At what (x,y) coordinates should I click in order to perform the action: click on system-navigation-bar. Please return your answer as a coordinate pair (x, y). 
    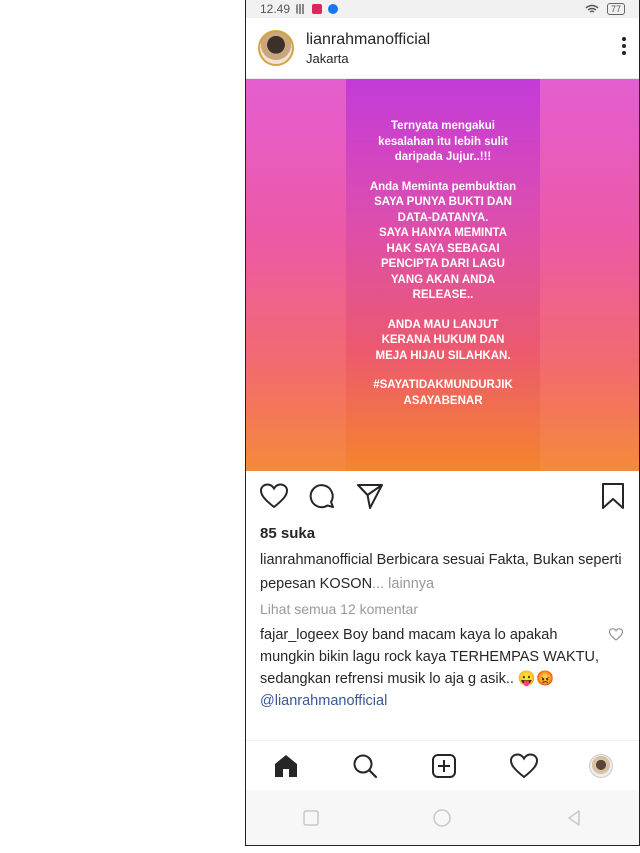
    Looking at the image, I should click on (442, 817).